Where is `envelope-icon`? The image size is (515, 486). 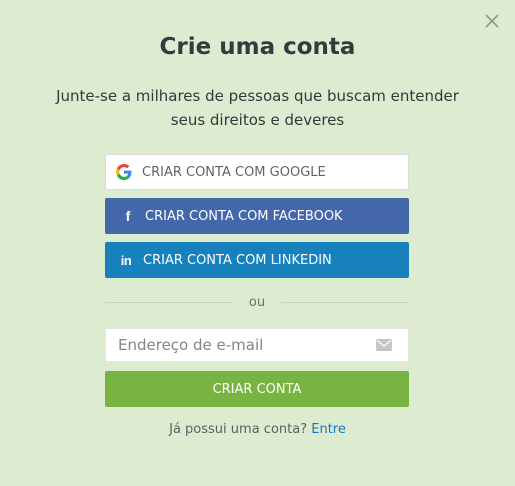 envelope-icon is located at coordinates (384, 345).